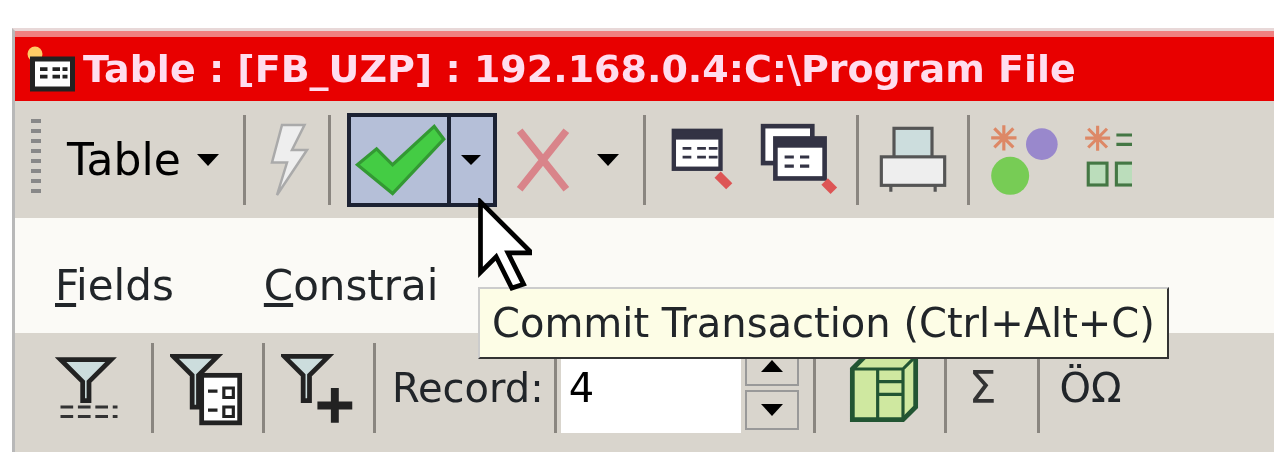 This screenshot has height=452, width=1274. What do you see at coordinates (771, 366) in the screenshot?
I see `up-arrow-icon` at bounding box center [771, 366].